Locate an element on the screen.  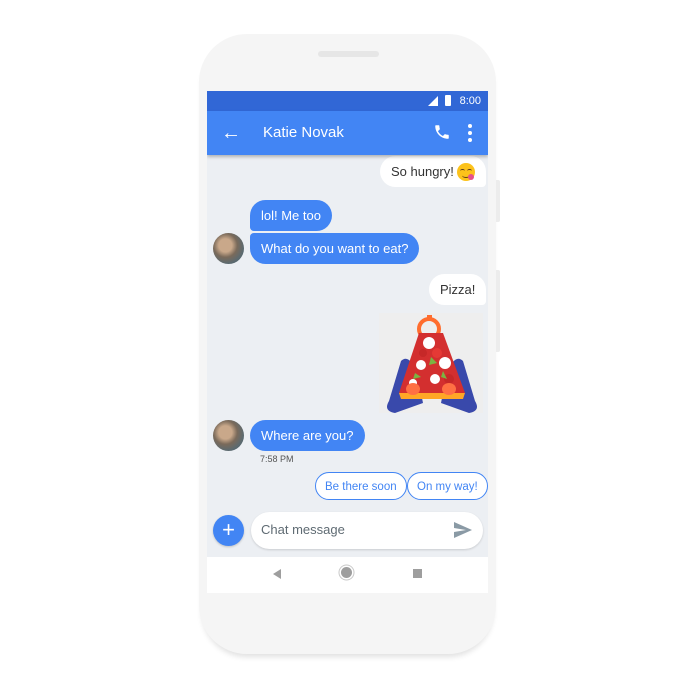
pizza-slice-sticker is located at coordinates (431, 363).